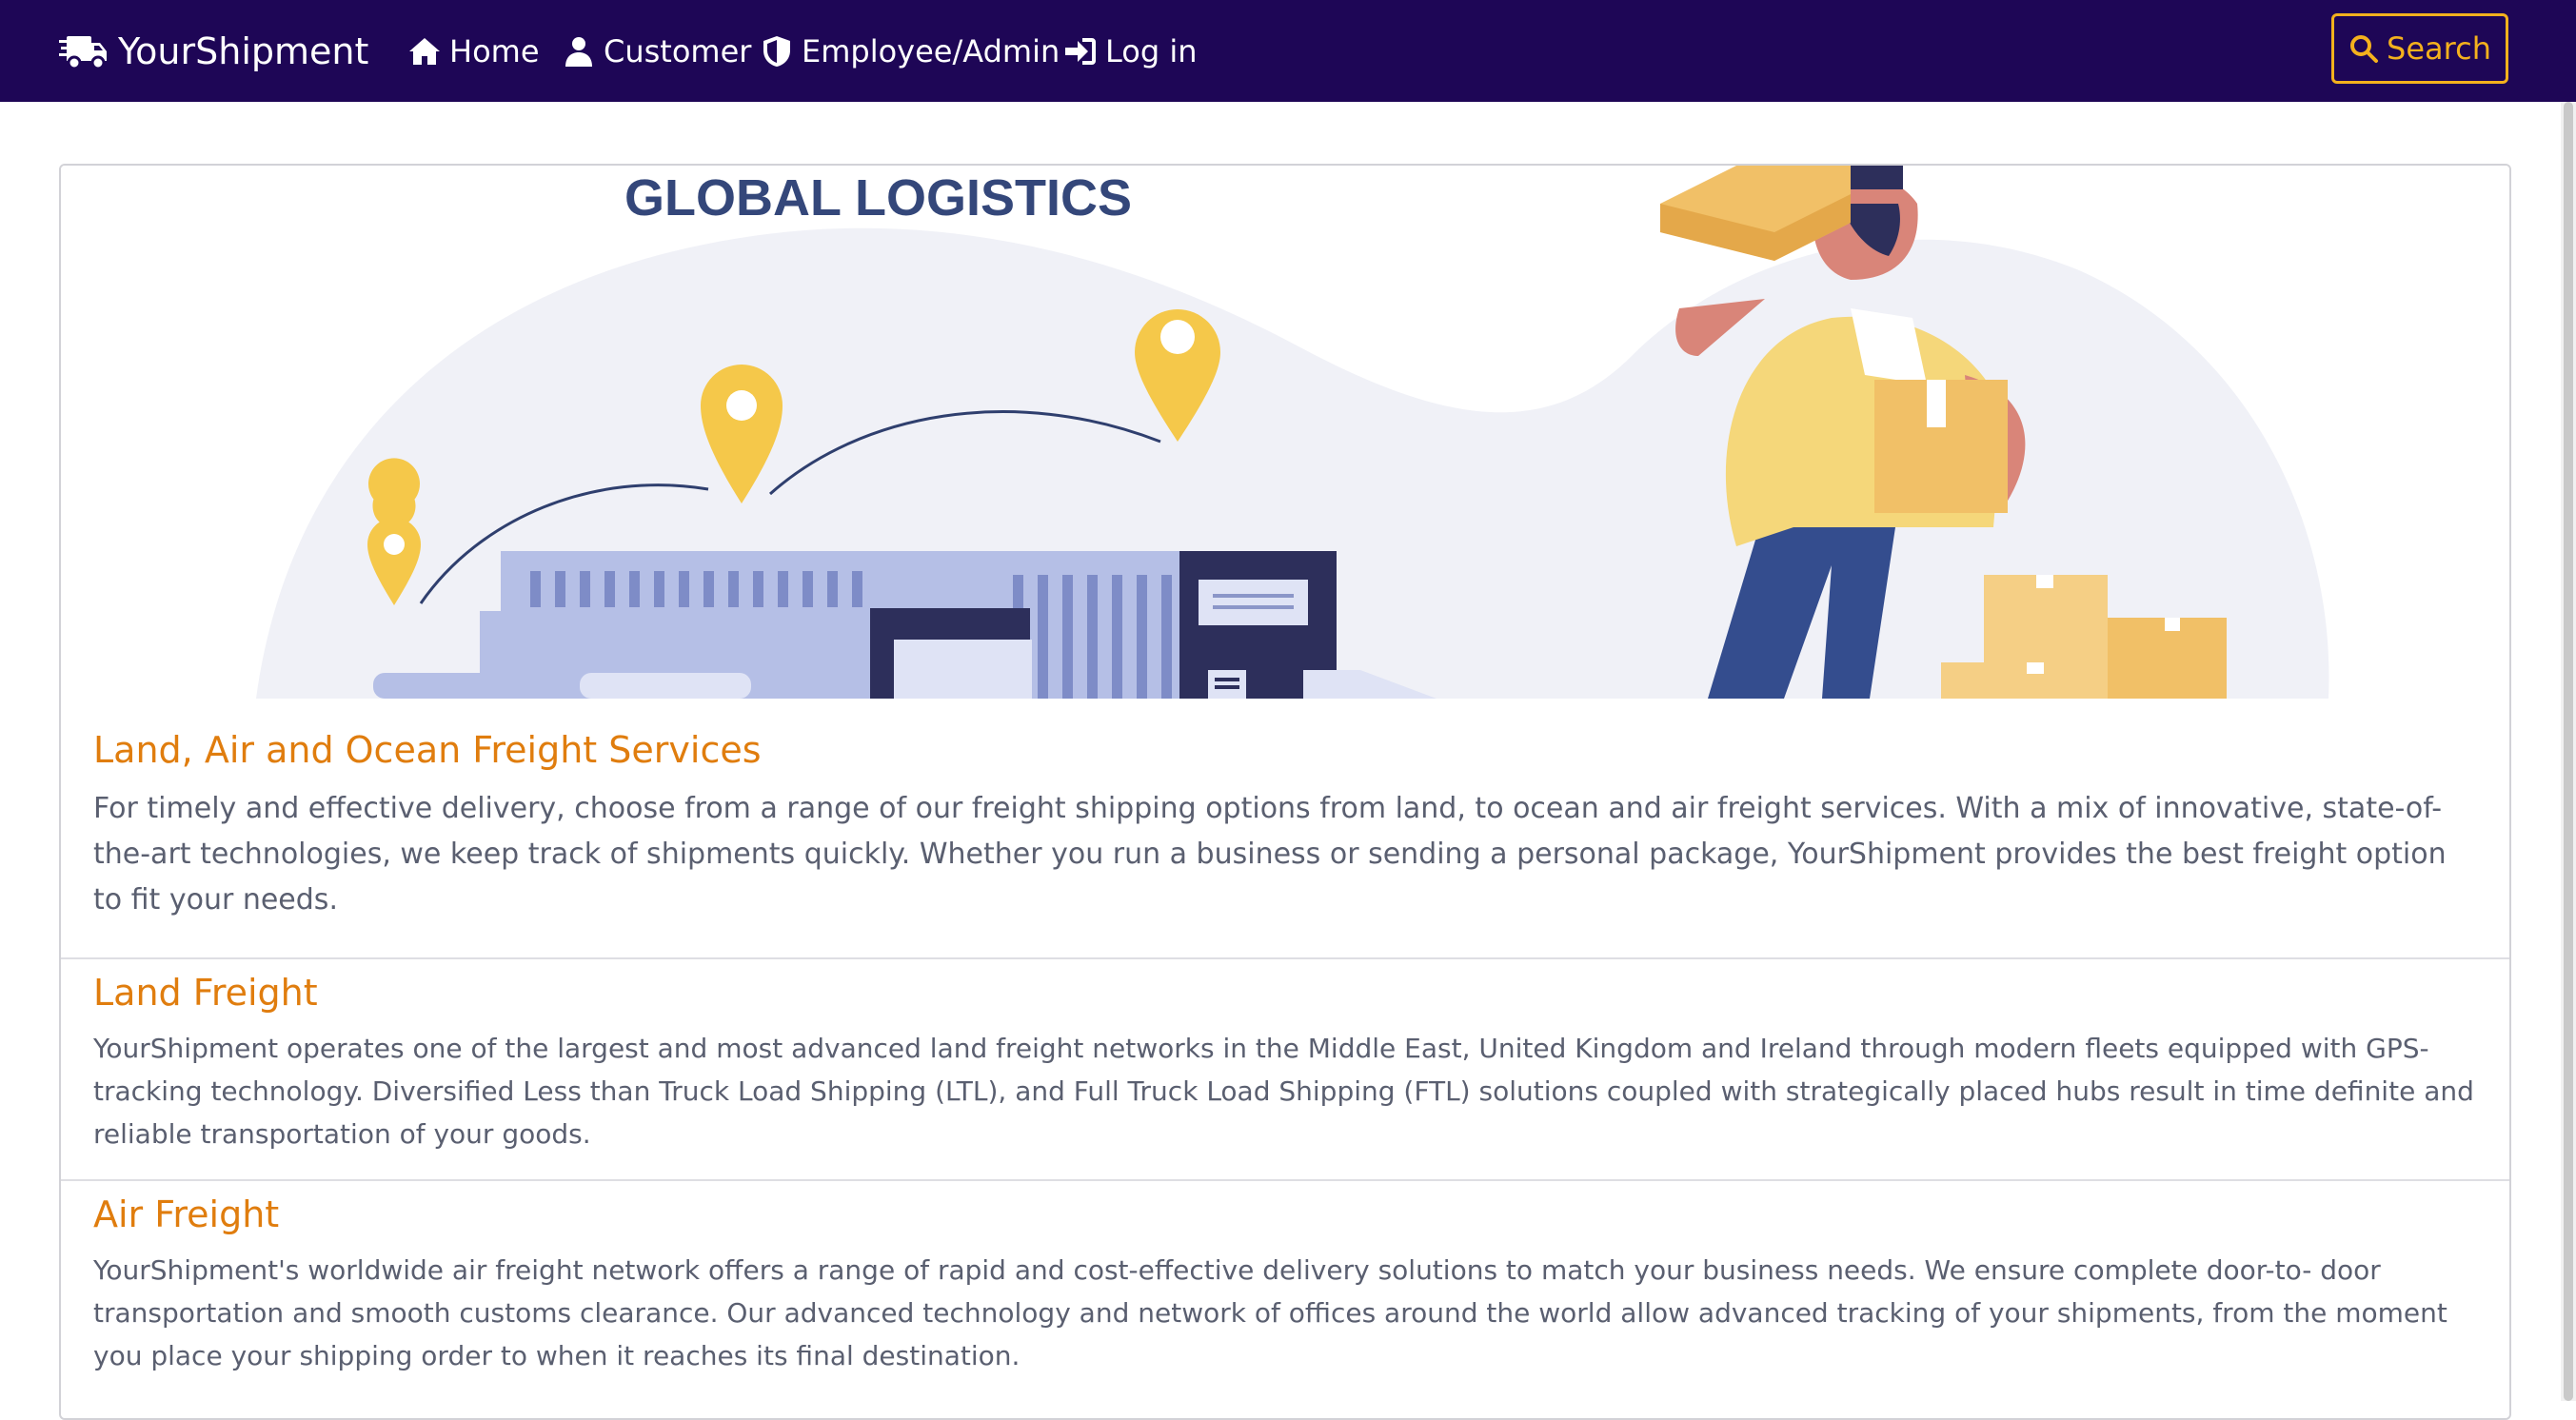  Describe the element at coordinates (2439, 48) in the screenshot. I see `search-button-label: Search` at that location.